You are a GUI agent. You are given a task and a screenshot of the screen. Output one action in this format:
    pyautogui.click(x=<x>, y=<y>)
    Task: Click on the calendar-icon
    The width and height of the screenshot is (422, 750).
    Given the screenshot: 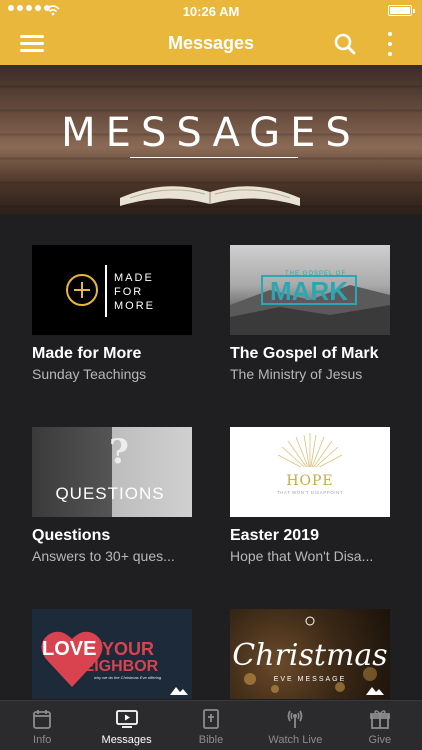 What is the action you would take?
    pyautogui.click(x=42, y=719)
    